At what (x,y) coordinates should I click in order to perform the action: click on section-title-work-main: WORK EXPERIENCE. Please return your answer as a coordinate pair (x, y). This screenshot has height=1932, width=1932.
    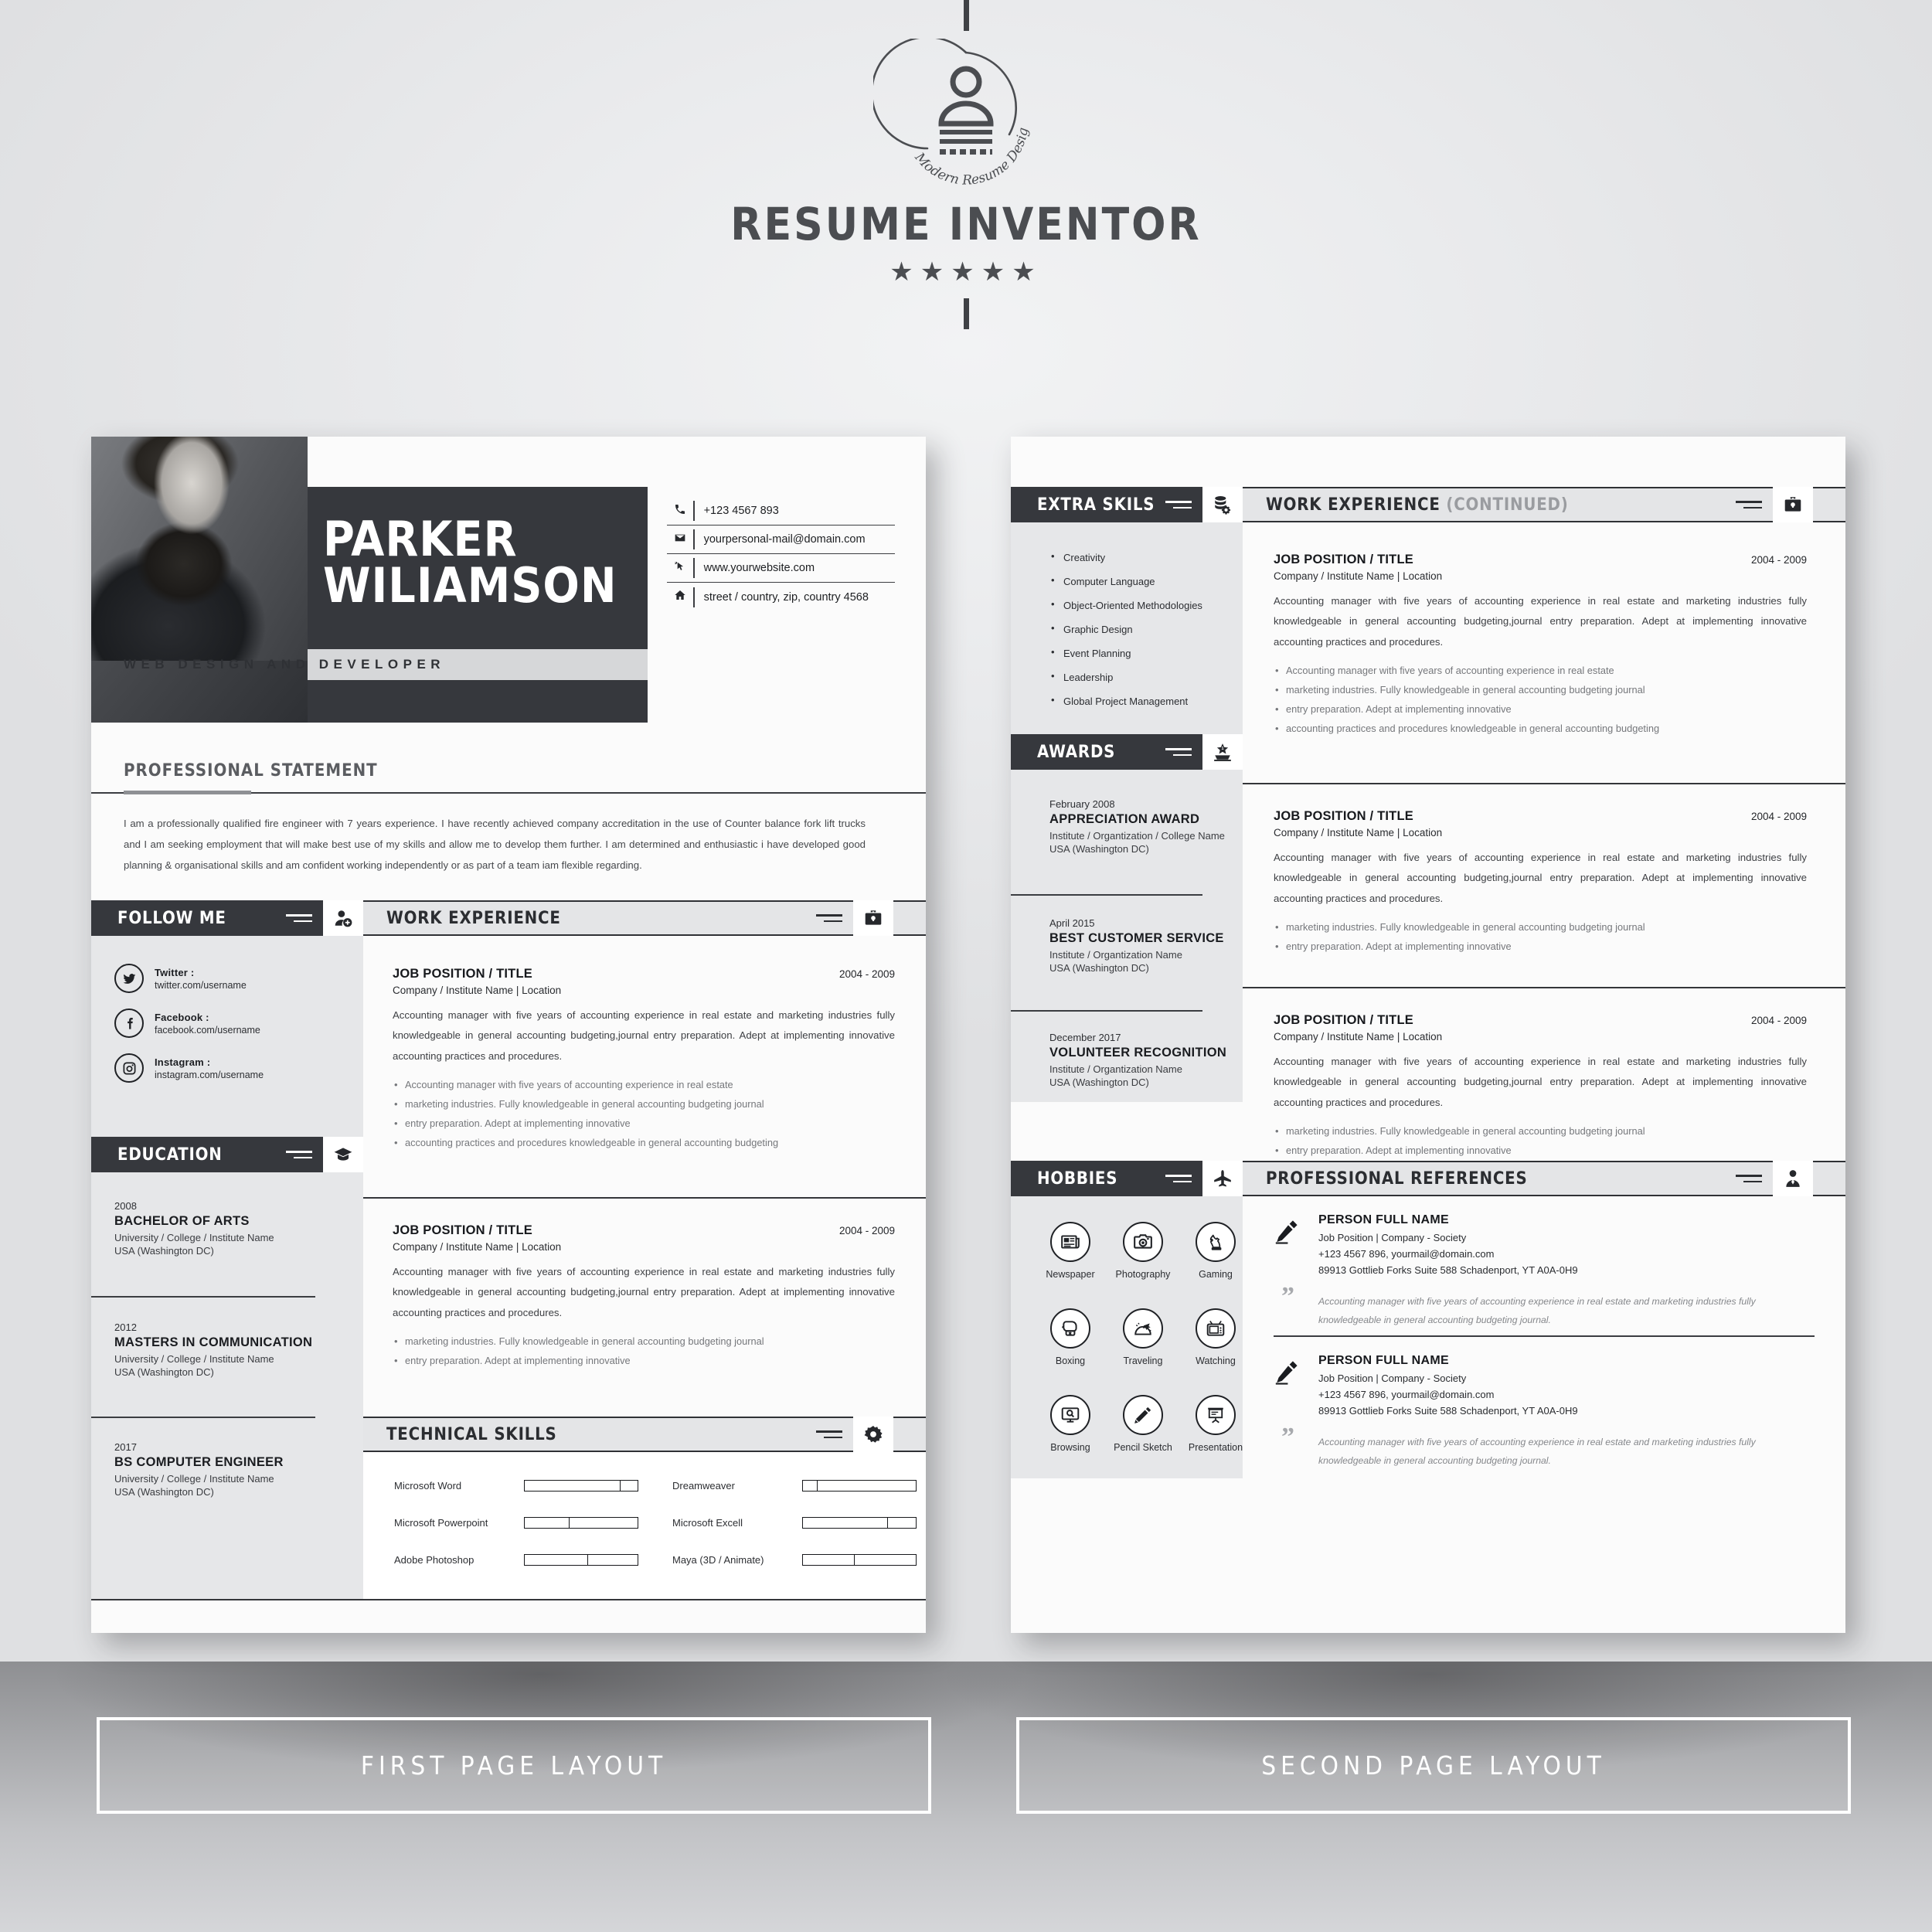
    Looking at the image, I should click on (1356, 505).